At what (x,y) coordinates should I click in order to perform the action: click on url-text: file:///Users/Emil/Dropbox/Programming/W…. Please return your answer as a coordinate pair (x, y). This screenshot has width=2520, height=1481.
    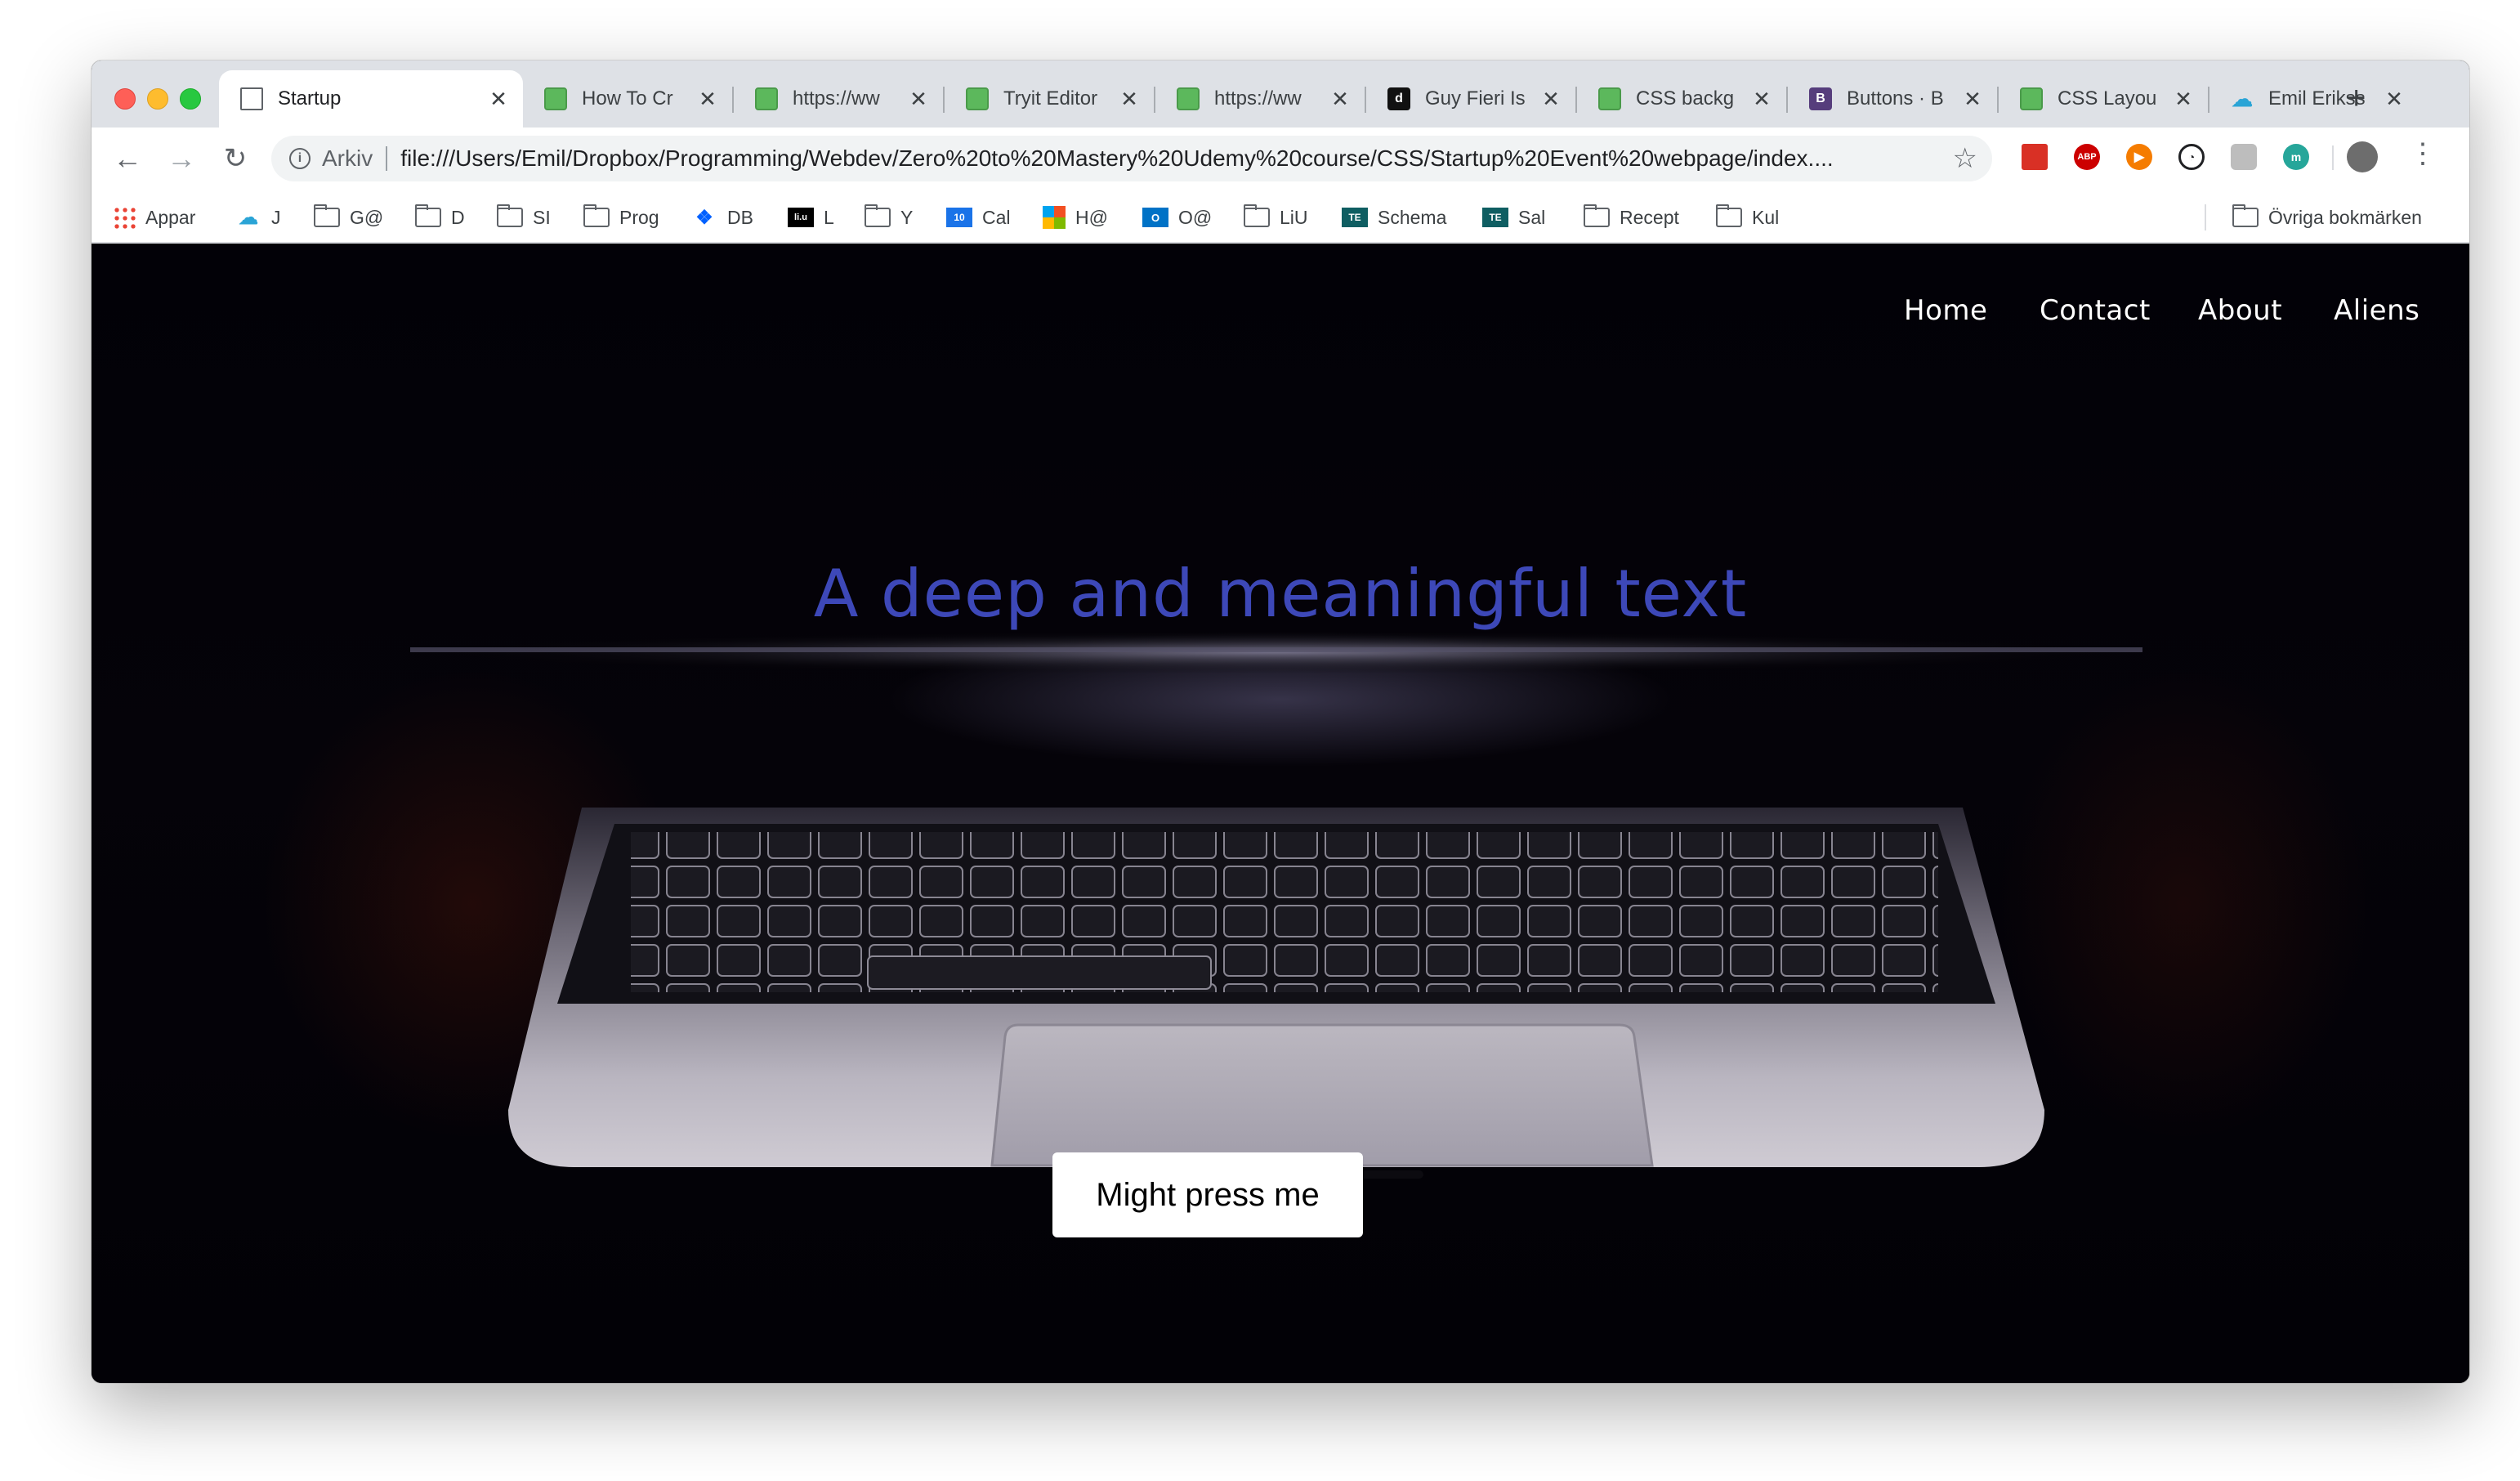
    Looking at the image, I should click on (1176, 158).